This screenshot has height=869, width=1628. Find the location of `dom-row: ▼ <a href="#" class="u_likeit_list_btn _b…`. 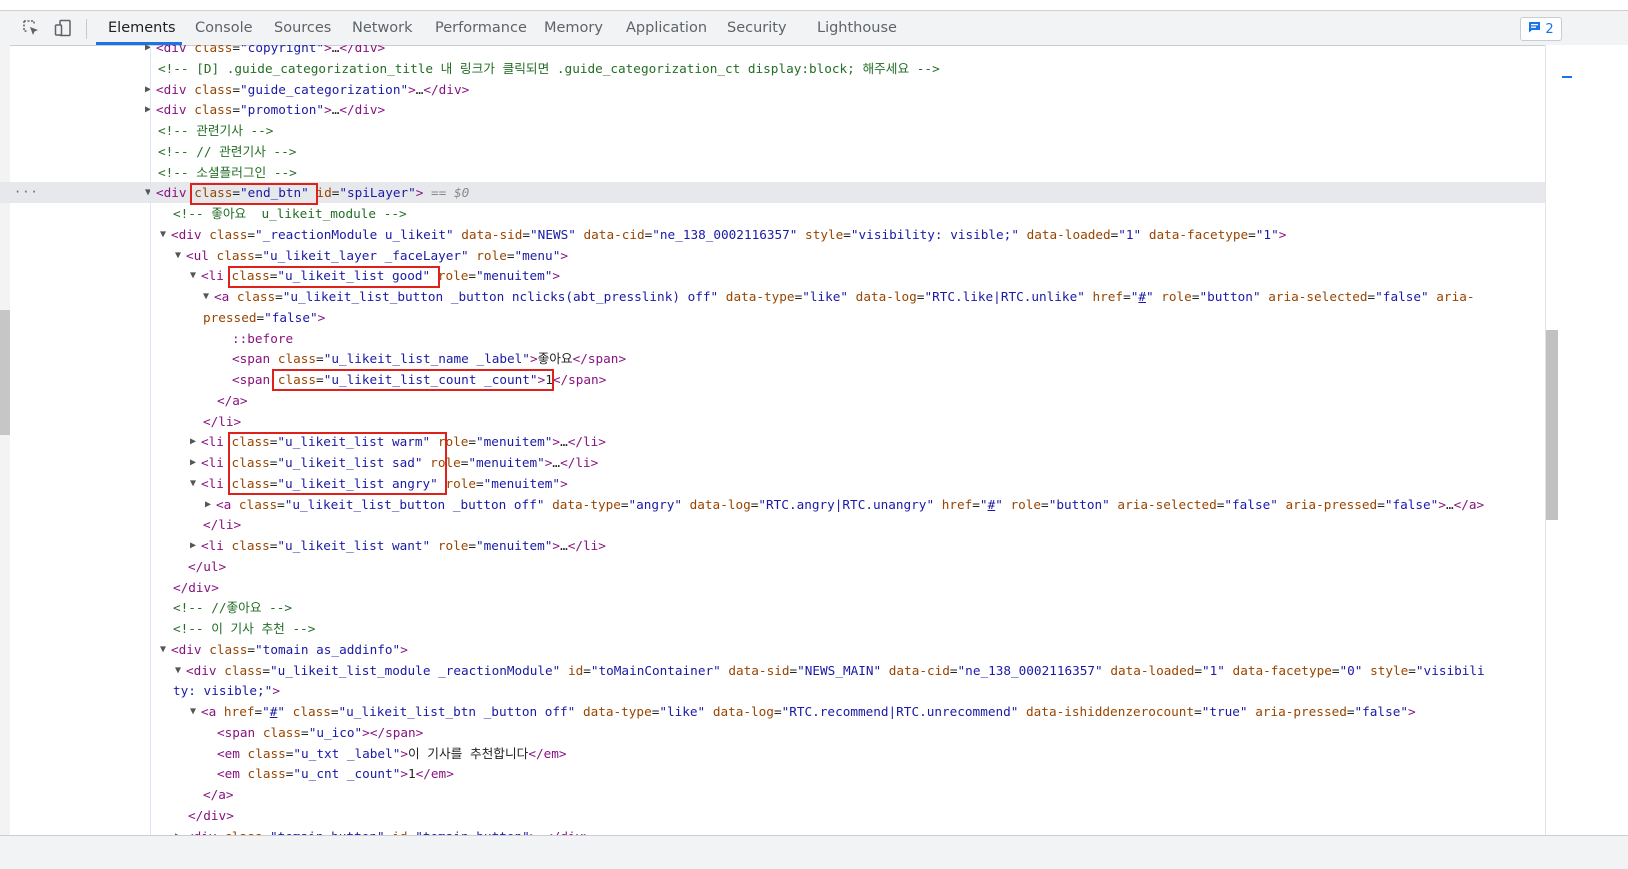

dom-row: ▼ <a href="#" class="u_likeit_list_btn _b… is located at coordinates (772, 711).